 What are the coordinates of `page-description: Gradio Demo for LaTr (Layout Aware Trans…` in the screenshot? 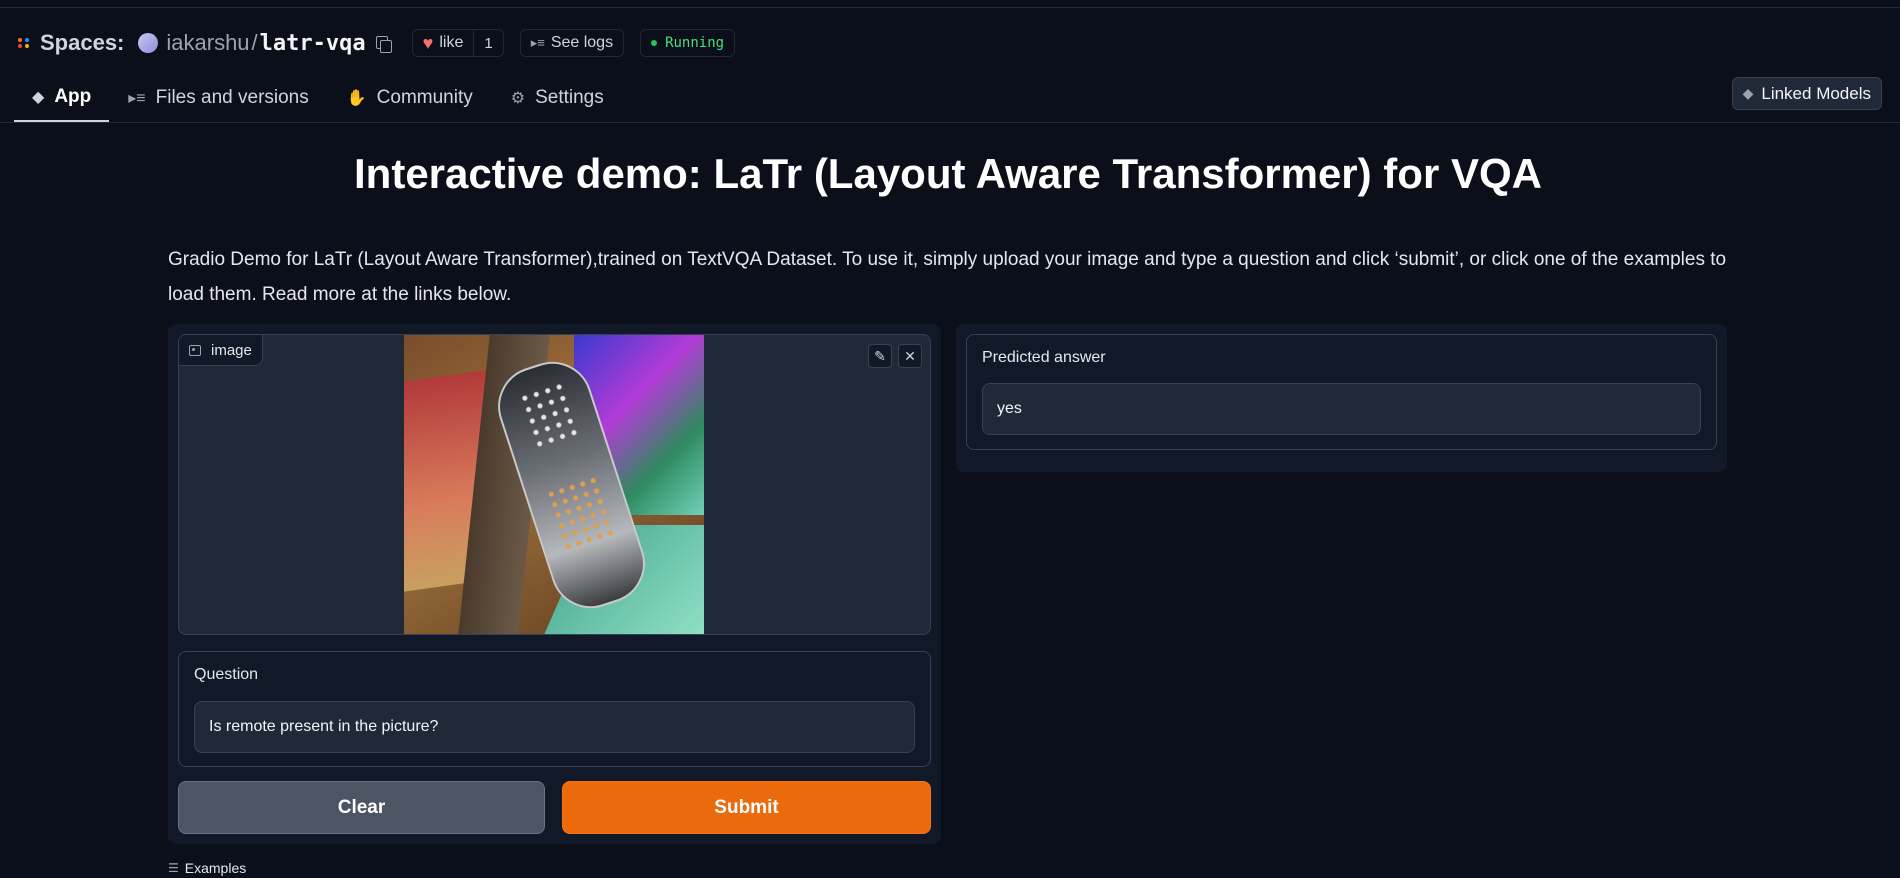 It's located at (947, 277).